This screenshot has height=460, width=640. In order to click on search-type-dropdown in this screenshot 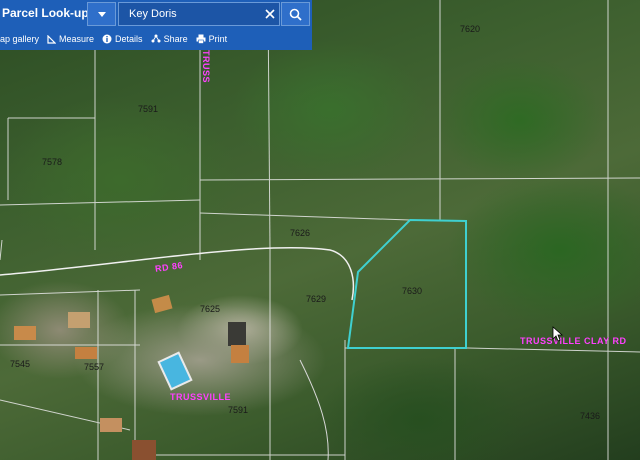, I will do `click(101, 14)`.